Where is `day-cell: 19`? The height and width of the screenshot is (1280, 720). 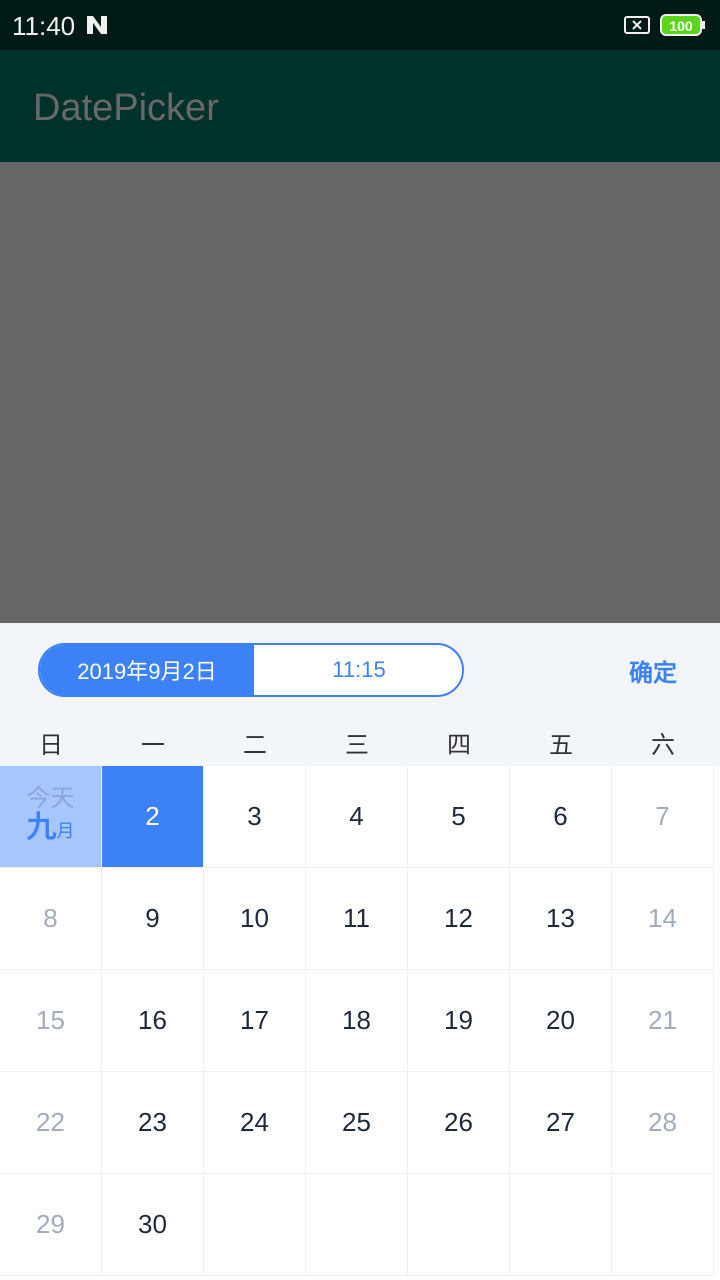
day-cell: 19 is located at coordinates (459, 1021).